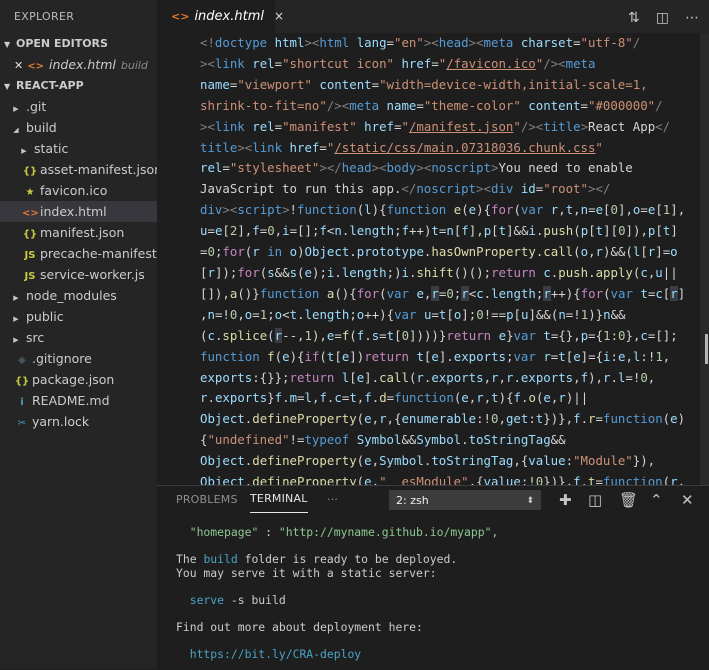 The width and height of the screenshot is (709, 670). Describe the element at coordinates (22, 360) in the screenshot. I see `gitignore-icon: ◆` at that location.